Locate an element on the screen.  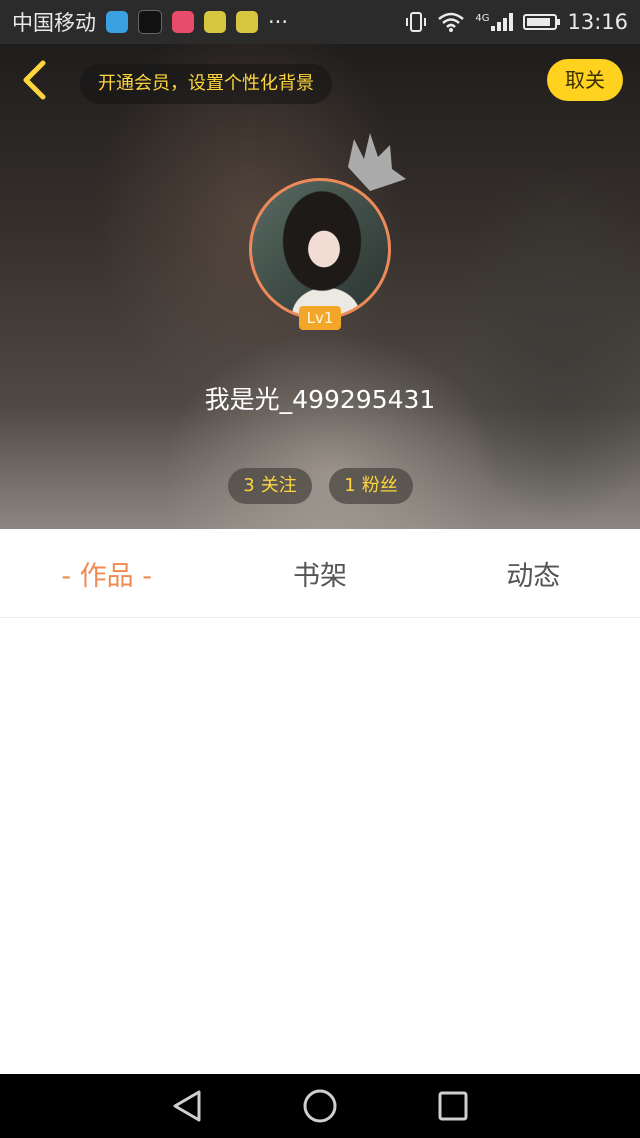
nav-recents-button is located at coordinates (453, 1106).